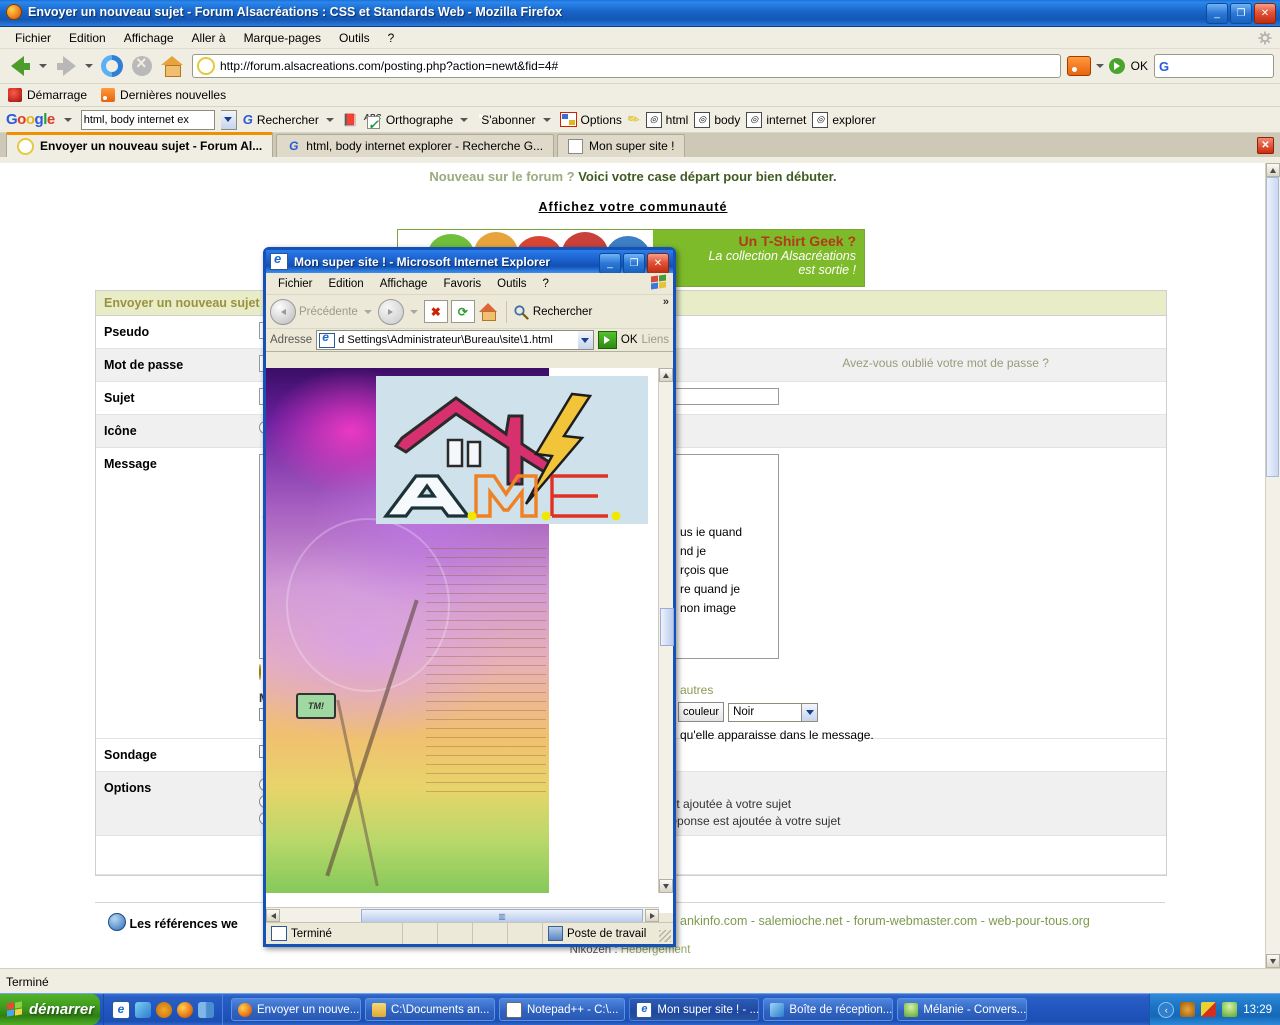  I want to click on ie-maximize-button: ❐, so click(634, 263).